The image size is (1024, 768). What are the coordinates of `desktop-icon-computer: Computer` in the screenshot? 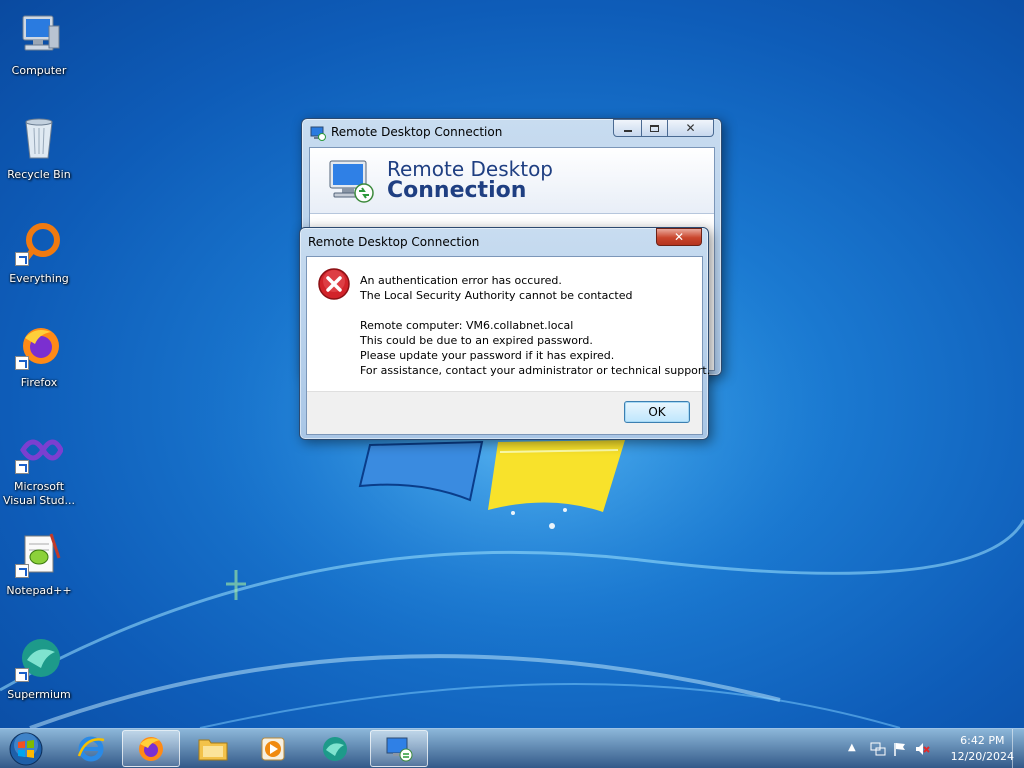 It's located at (39, 50).